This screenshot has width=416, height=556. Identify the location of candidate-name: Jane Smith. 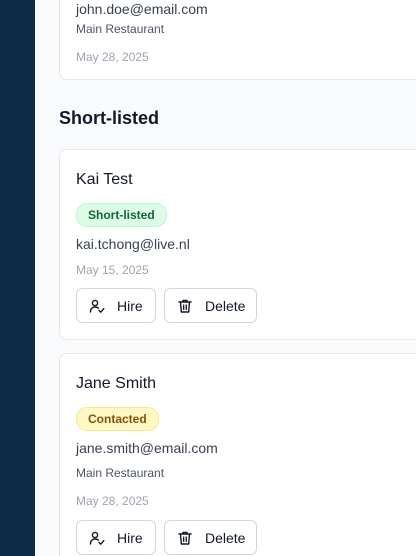
(116, 383).